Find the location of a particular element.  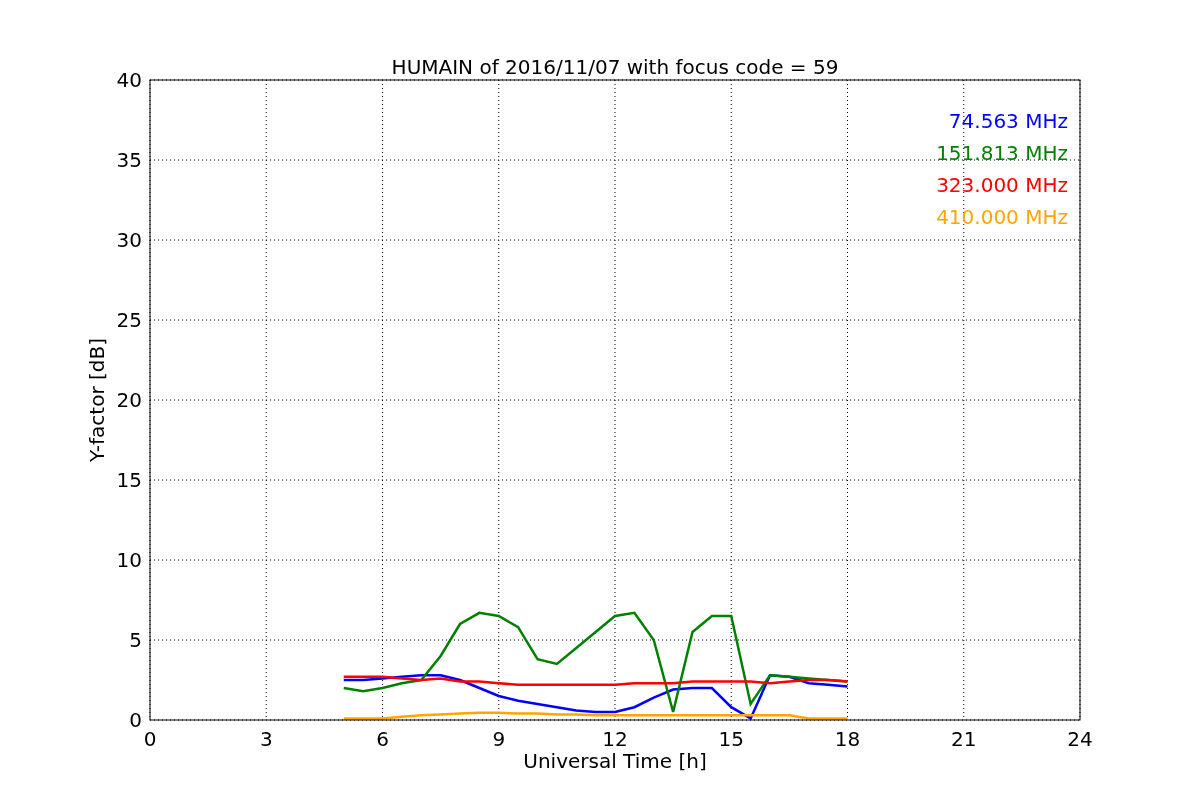

x-tick-label: 24 is located at coordinates (1080, 739).